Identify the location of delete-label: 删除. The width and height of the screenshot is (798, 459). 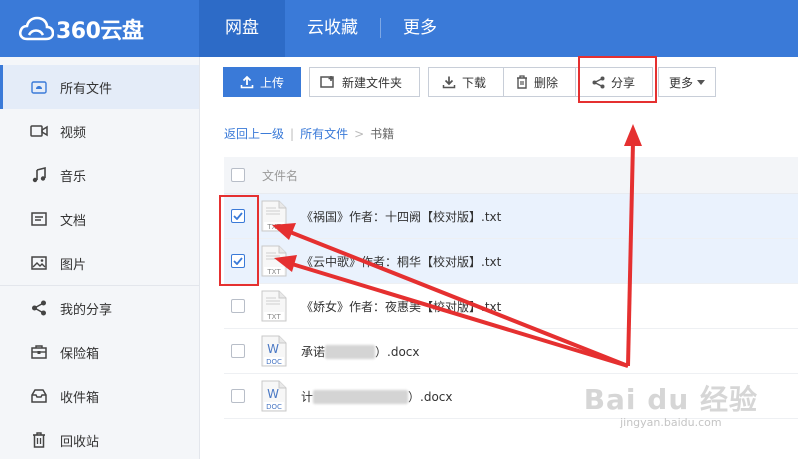
(546, 82).